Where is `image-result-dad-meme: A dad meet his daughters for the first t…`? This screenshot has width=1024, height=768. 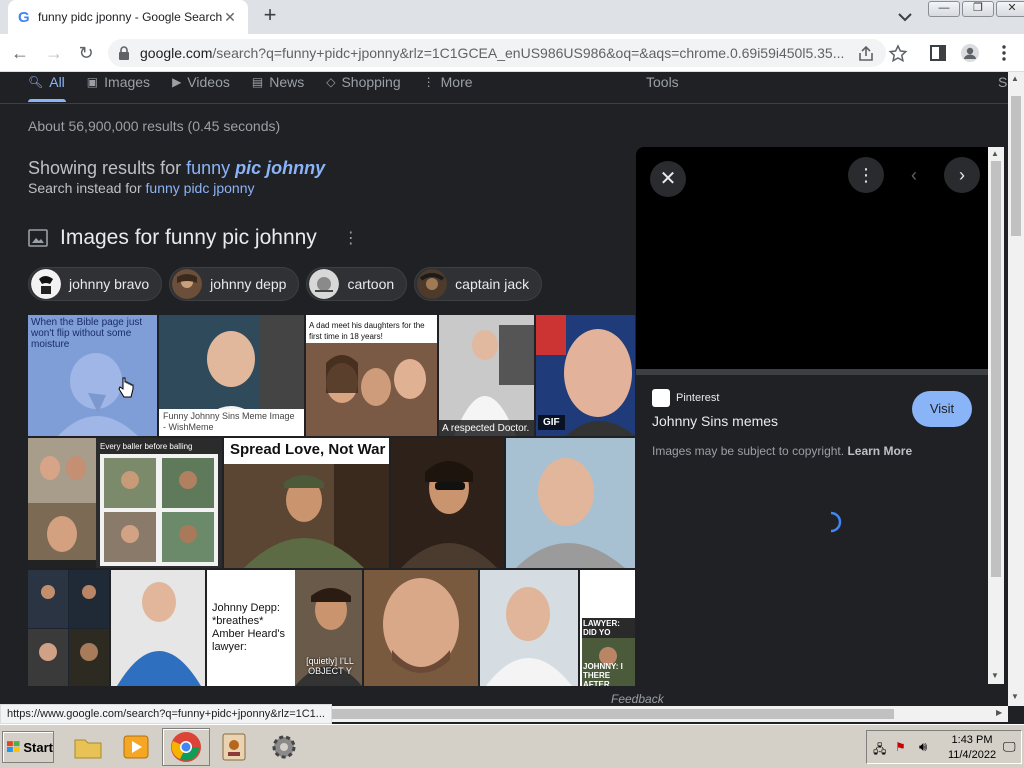
image-result-dad-meme: A dad meet his daughters for the first t… is located at coordinates (371, 375).